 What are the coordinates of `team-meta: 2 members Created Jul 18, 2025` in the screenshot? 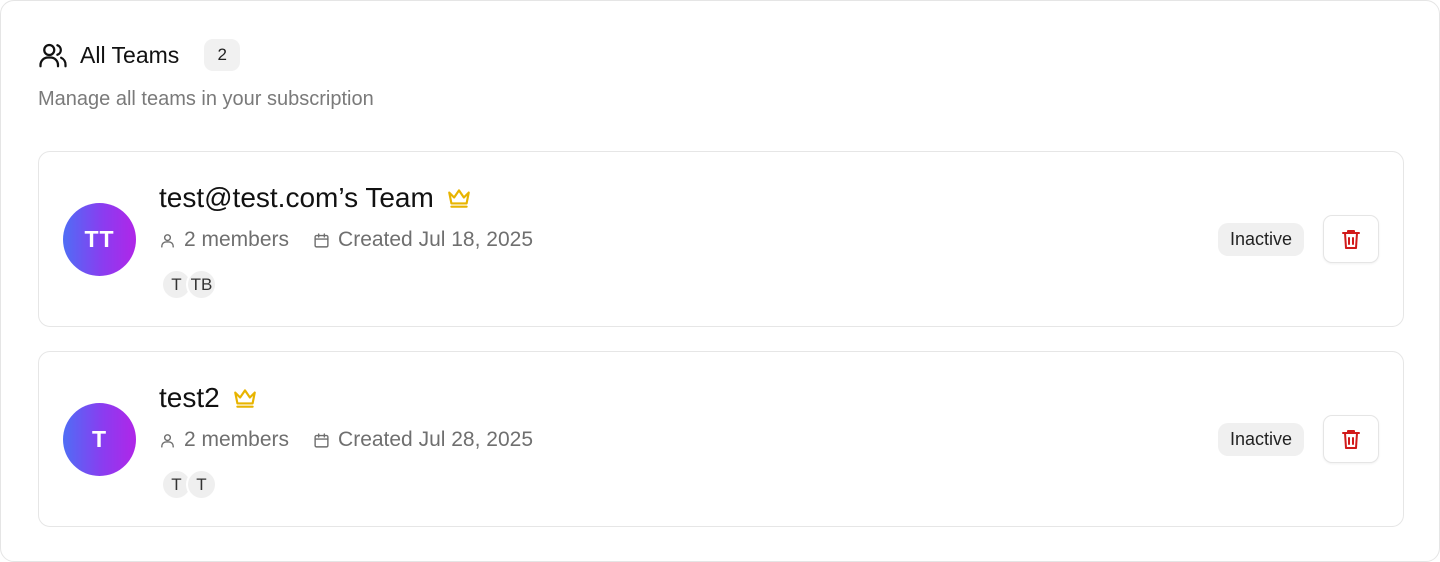 It's located at (346, 240).